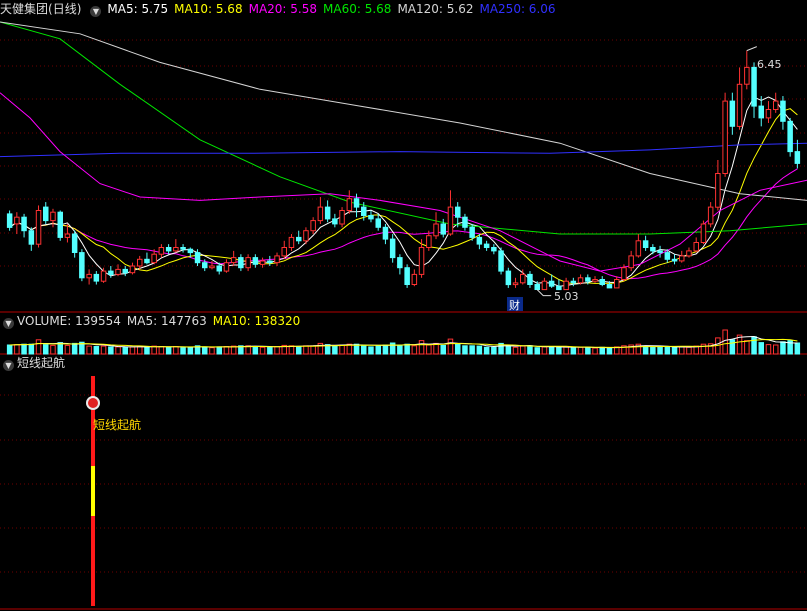 The image size is (807, 611). Describe the element at coordinates (514, 305) in the screenshot. I see `finance-badge: 财` at that location.